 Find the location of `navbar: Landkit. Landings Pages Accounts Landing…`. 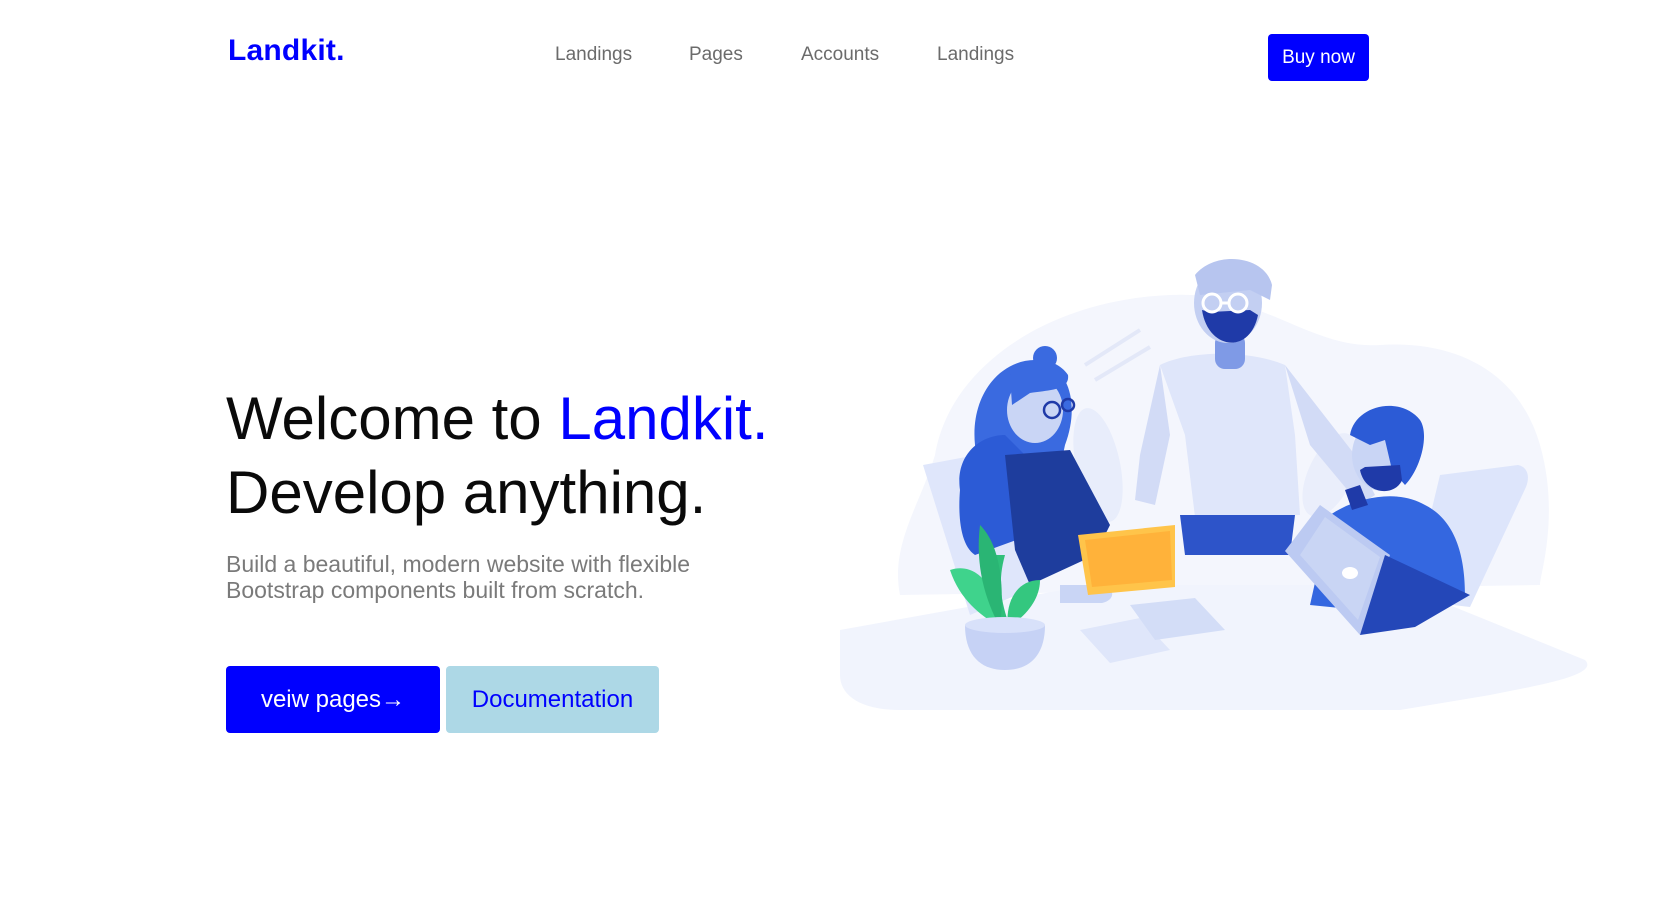

navbar: Landkit. Landings Pages Accounts Landing… is located at coordinates (836, 55).